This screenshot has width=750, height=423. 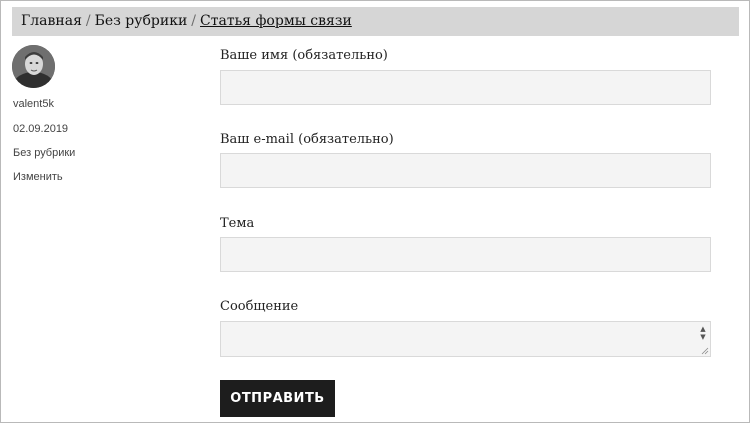 I want to click on breadcrumb-home-link: Главная, so click(x=51, y=21).